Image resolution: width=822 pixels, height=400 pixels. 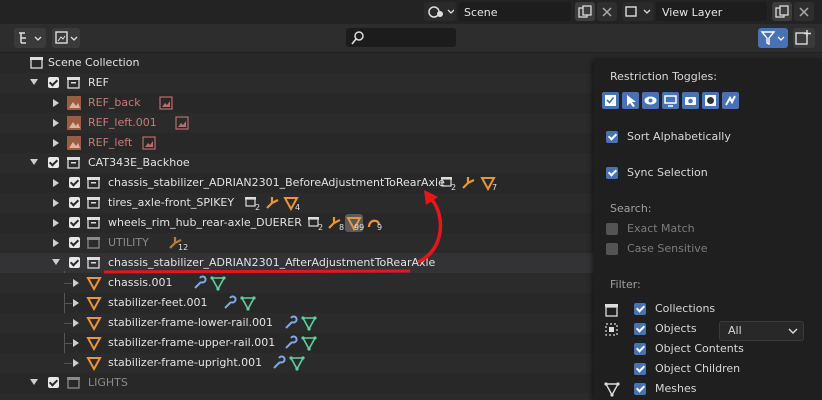 I want to click on filter-title: Filter:, so click(x=625, y=284).